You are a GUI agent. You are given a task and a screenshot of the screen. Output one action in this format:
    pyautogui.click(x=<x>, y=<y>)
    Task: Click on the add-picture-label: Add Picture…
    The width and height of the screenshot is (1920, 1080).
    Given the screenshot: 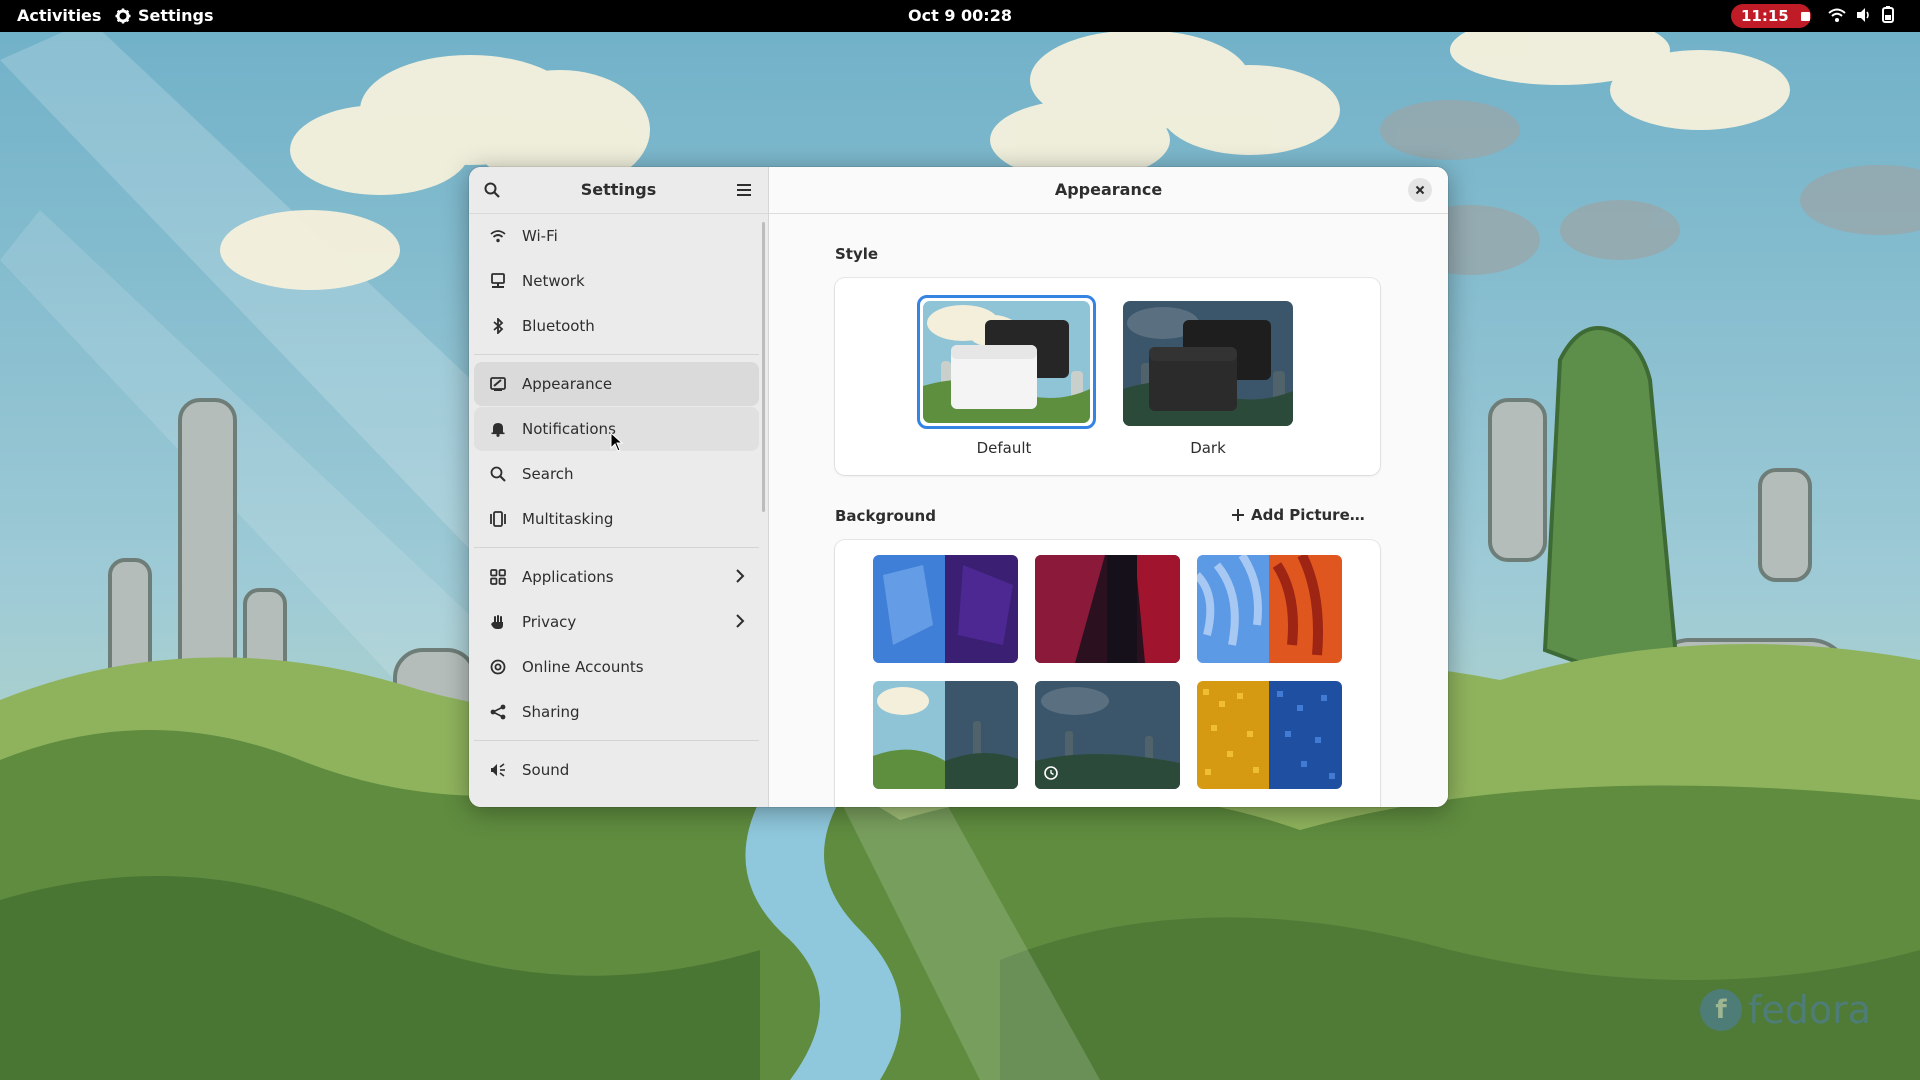 What is the action you would take?
    pyautogui.click(x=1308, y=515)
    